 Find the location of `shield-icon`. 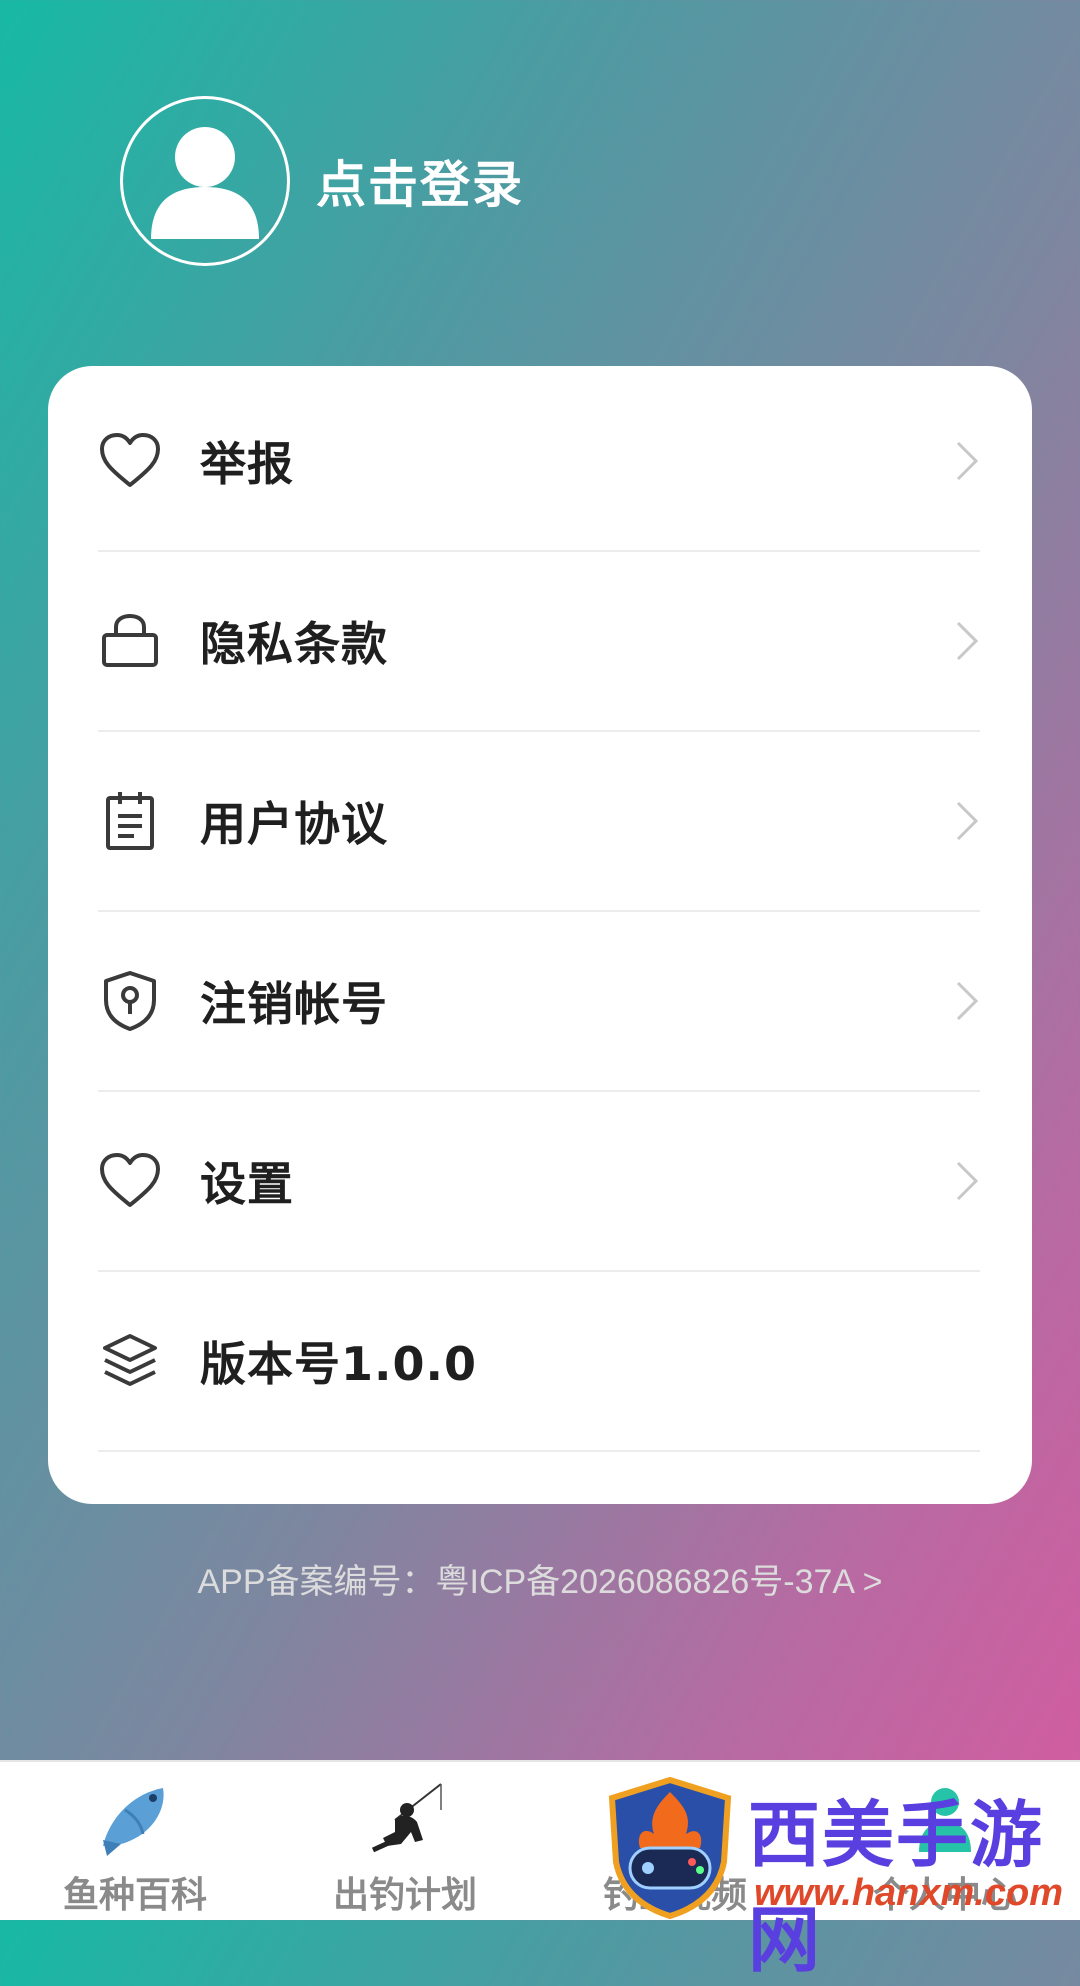

shield-icon is located at coordinates (130, 1001).